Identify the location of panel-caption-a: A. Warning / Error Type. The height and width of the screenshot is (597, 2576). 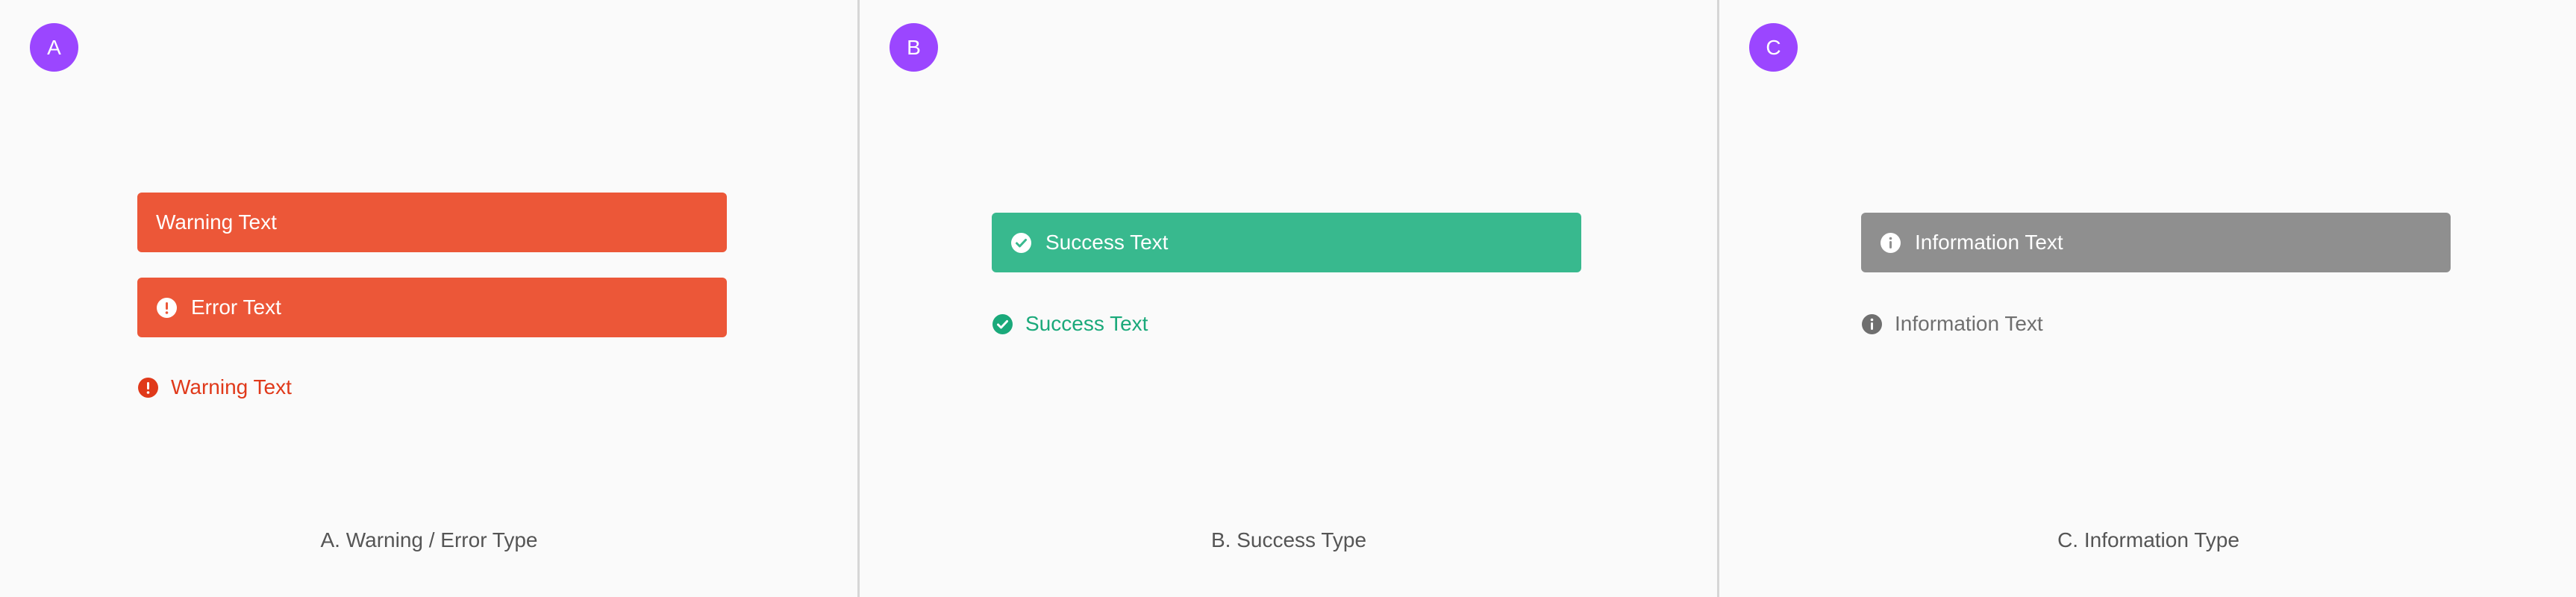
(429, 539).